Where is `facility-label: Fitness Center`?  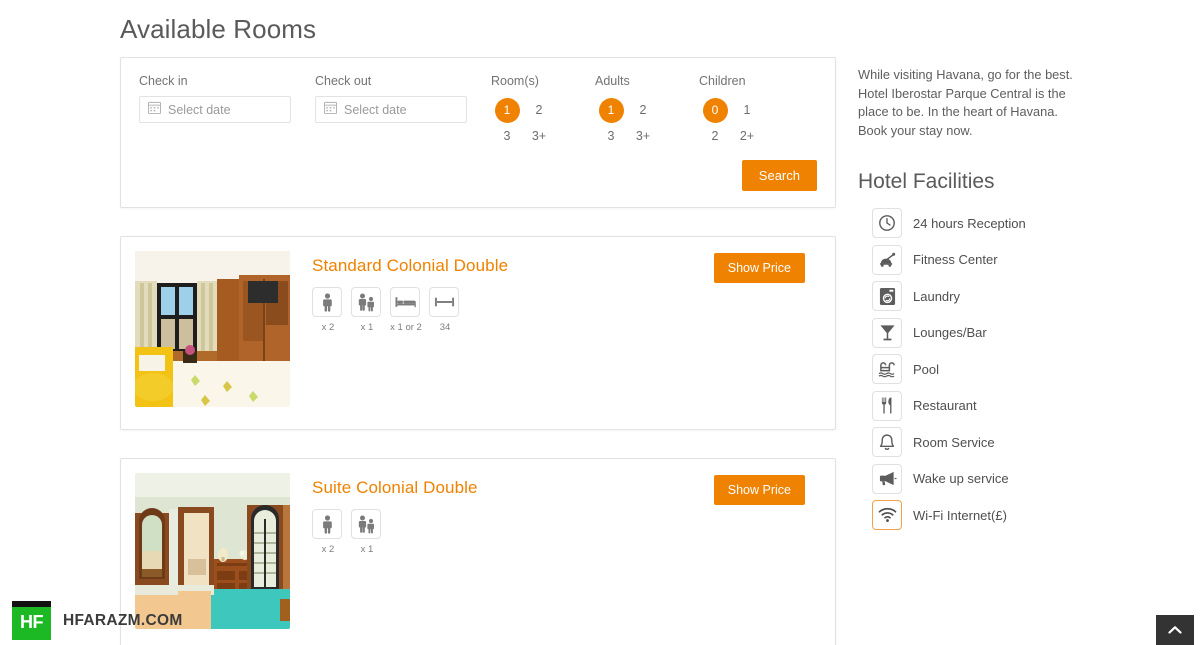
facility-label: Fitness Center is located at coordinates (955, 259).